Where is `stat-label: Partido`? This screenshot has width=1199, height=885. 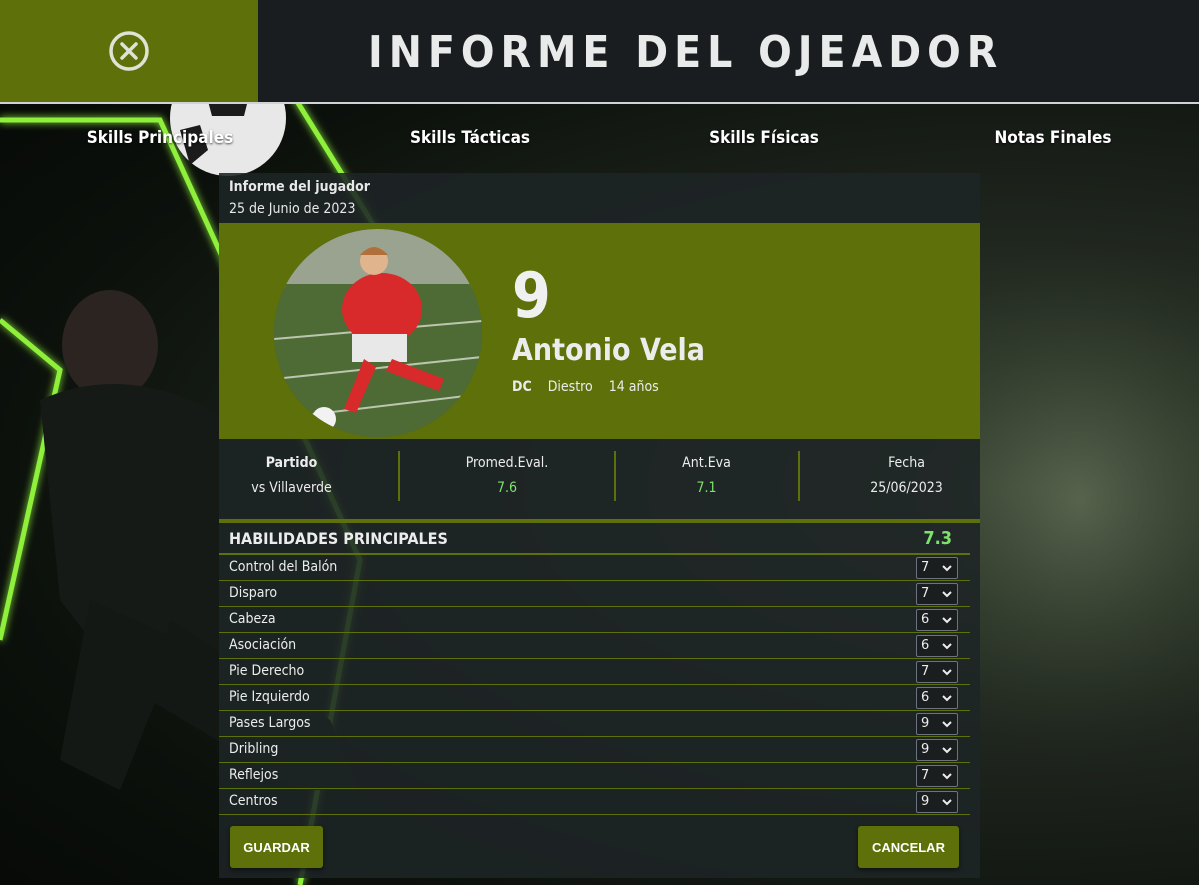 stat-label: Partido is located at coordinates (291, 463).